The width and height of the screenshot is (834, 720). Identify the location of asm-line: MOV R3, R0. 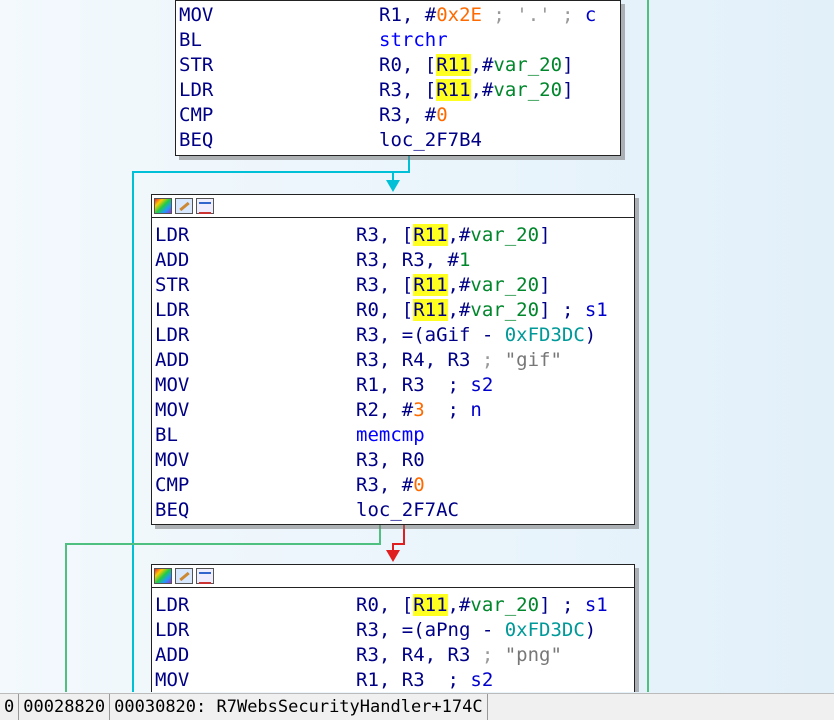
(393, 460).